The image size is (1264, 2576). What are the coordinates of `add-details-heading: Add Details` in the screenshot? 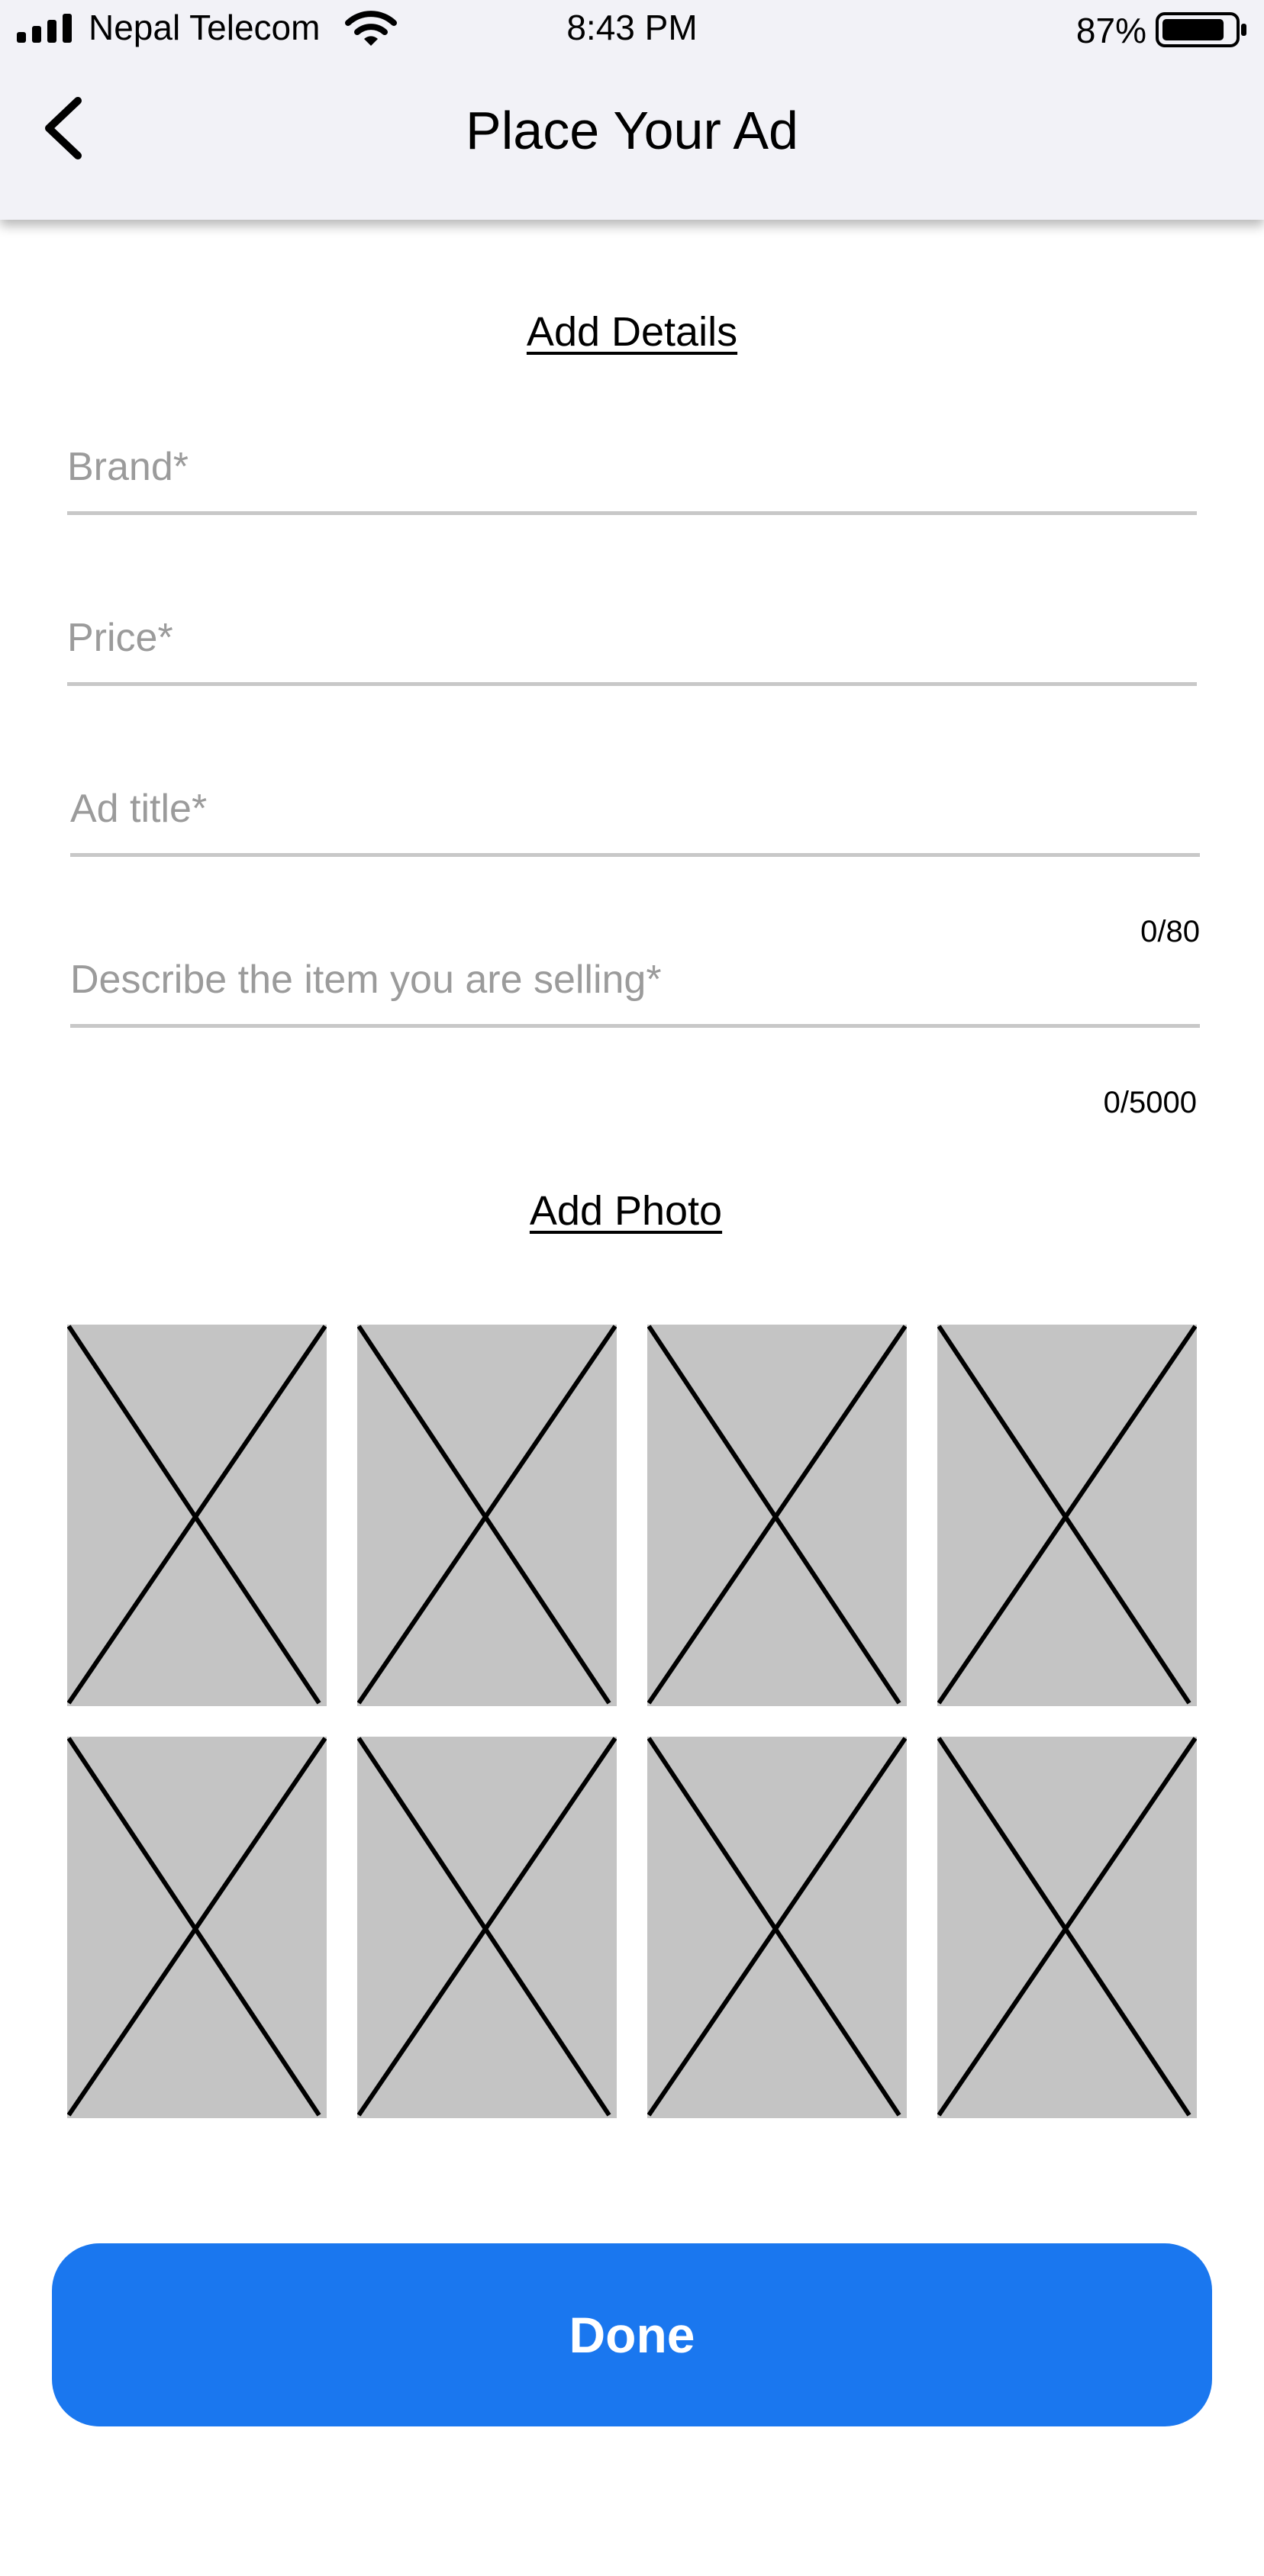 It's located at (632, 332).